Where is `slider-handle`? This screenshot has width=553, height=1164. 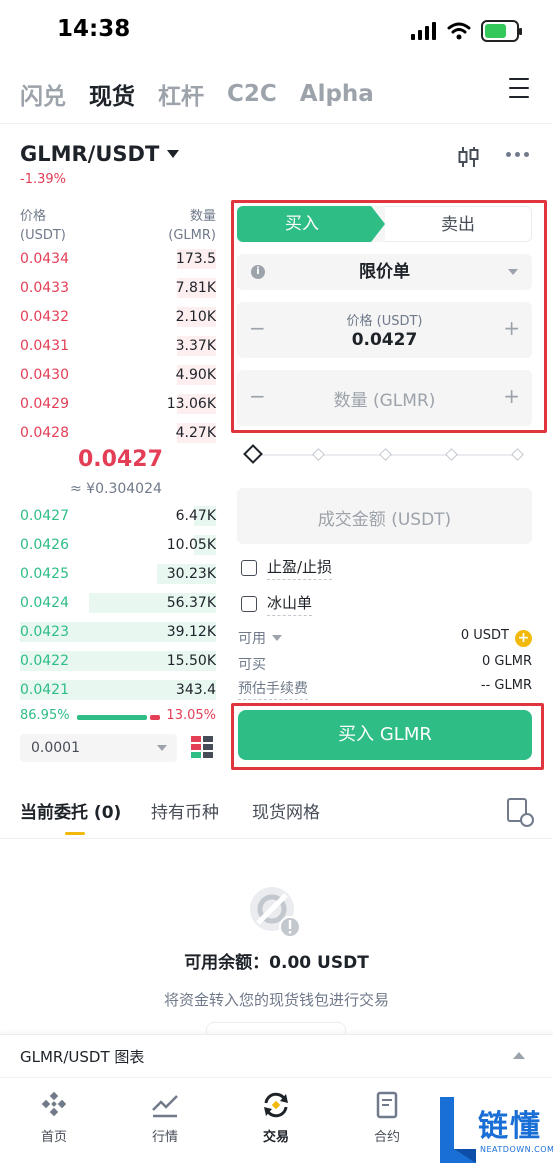 slider-handle is located at coordinates (253, 454).